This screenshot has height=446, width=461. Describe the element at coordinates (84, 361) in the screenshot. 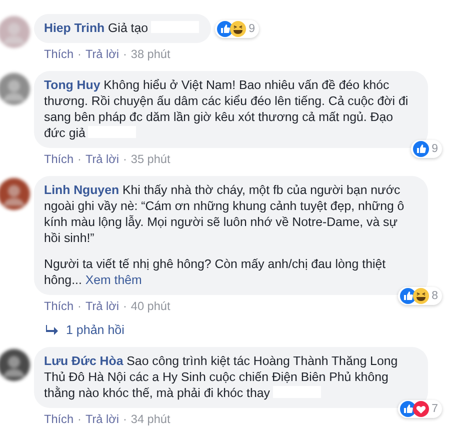

I see `author-name: Lưu Đức Hòa` at that location.